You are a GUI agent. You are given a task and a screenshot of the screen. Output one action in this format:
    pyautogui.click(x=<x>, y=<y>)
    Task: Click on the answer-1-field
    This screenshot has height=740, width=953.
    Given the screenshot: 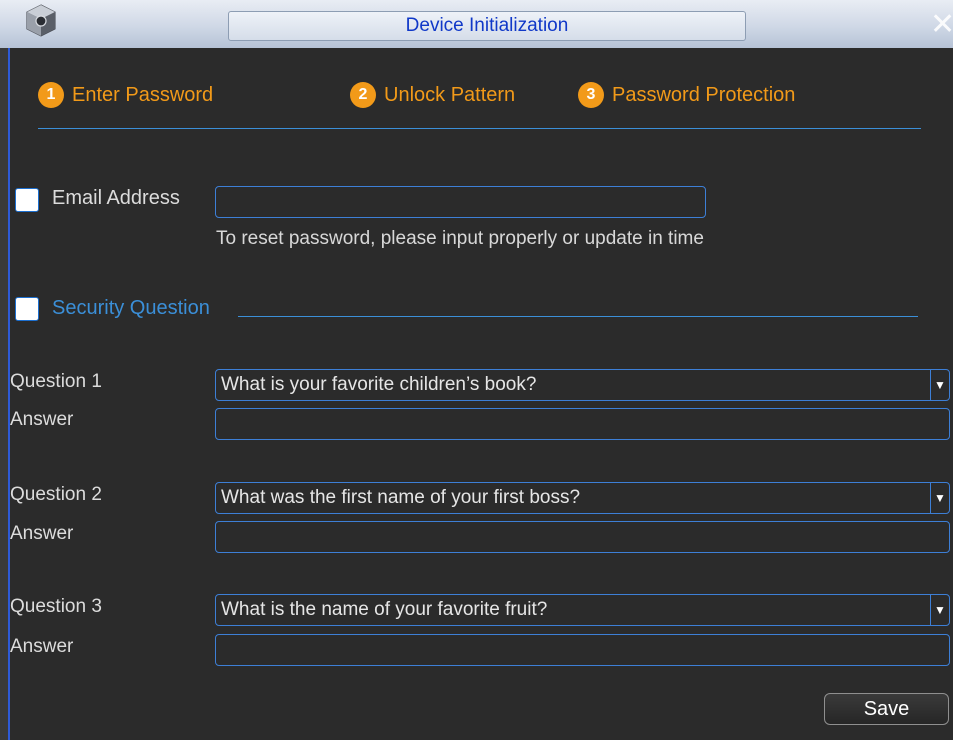 What is the action you would take?
    pyautogui.click(x=582, y=424)
    